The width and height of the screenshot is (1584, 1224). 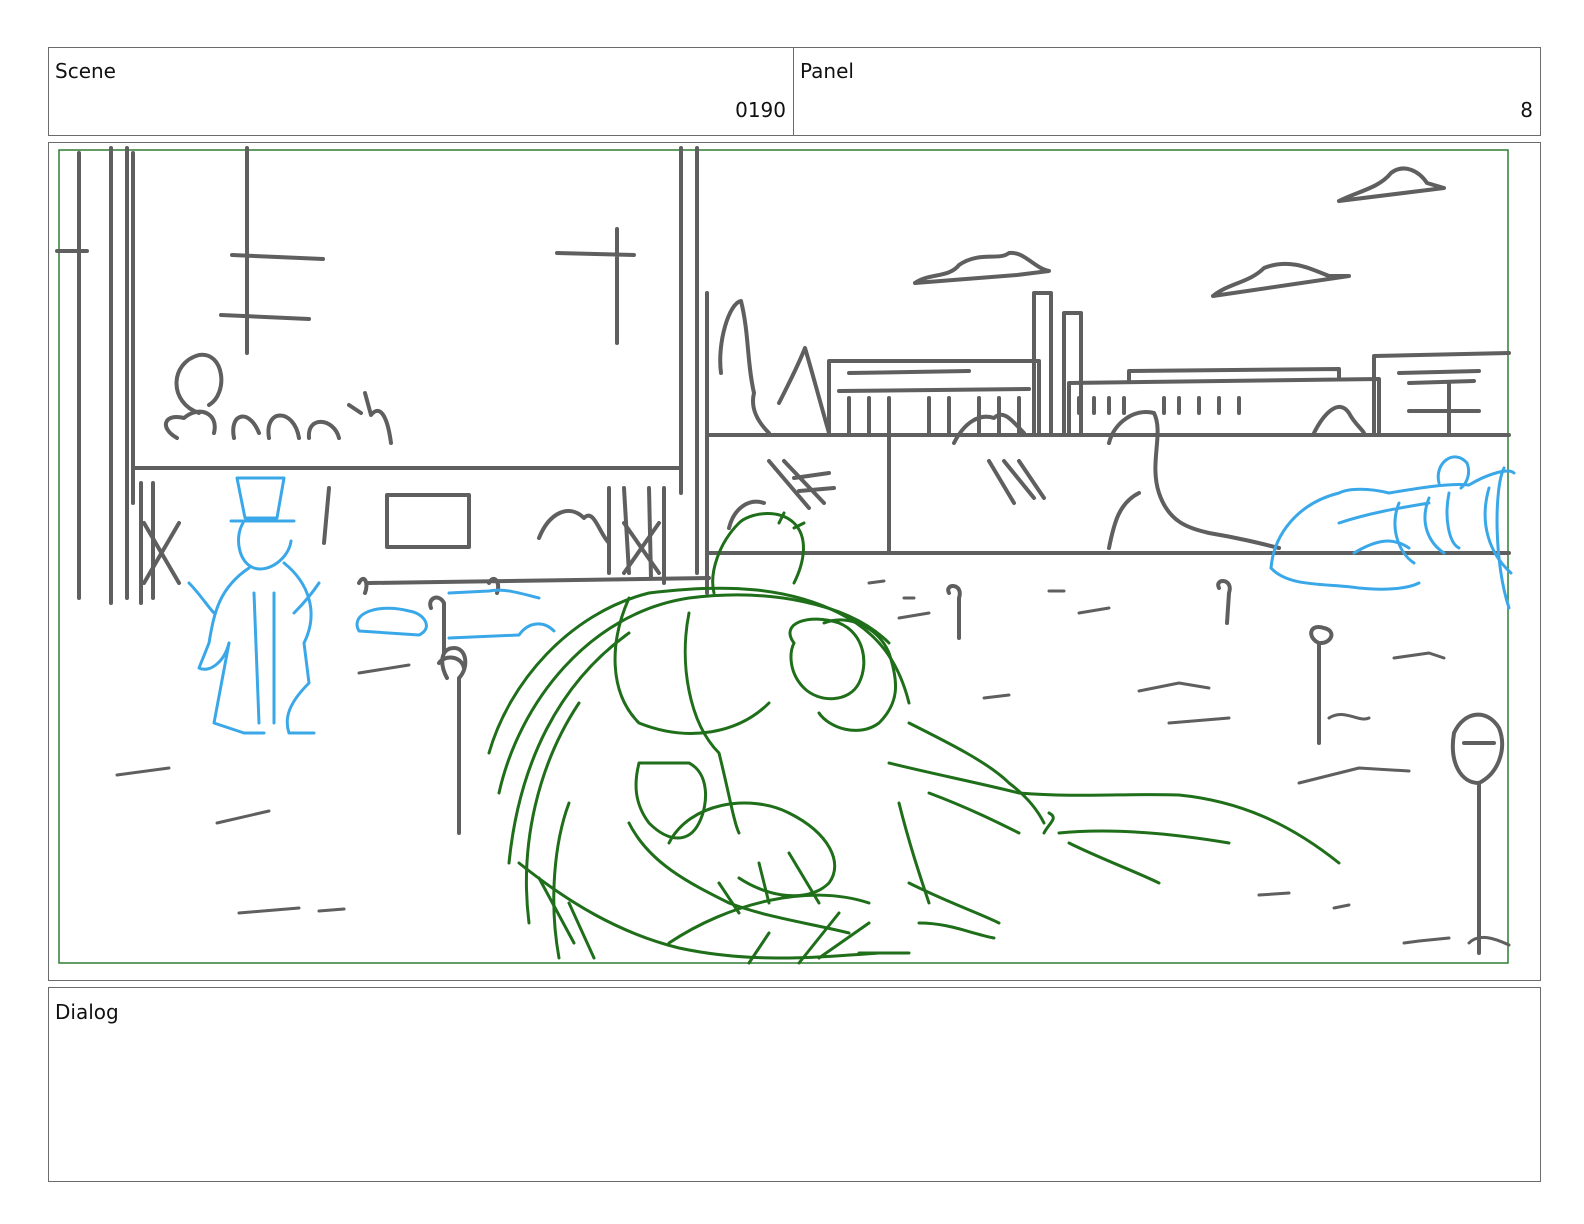 What do you see at coordinates (87, 1012) in the screenshot?
I see `dialog-label: Dialog` at bounding box center [87, 1012].